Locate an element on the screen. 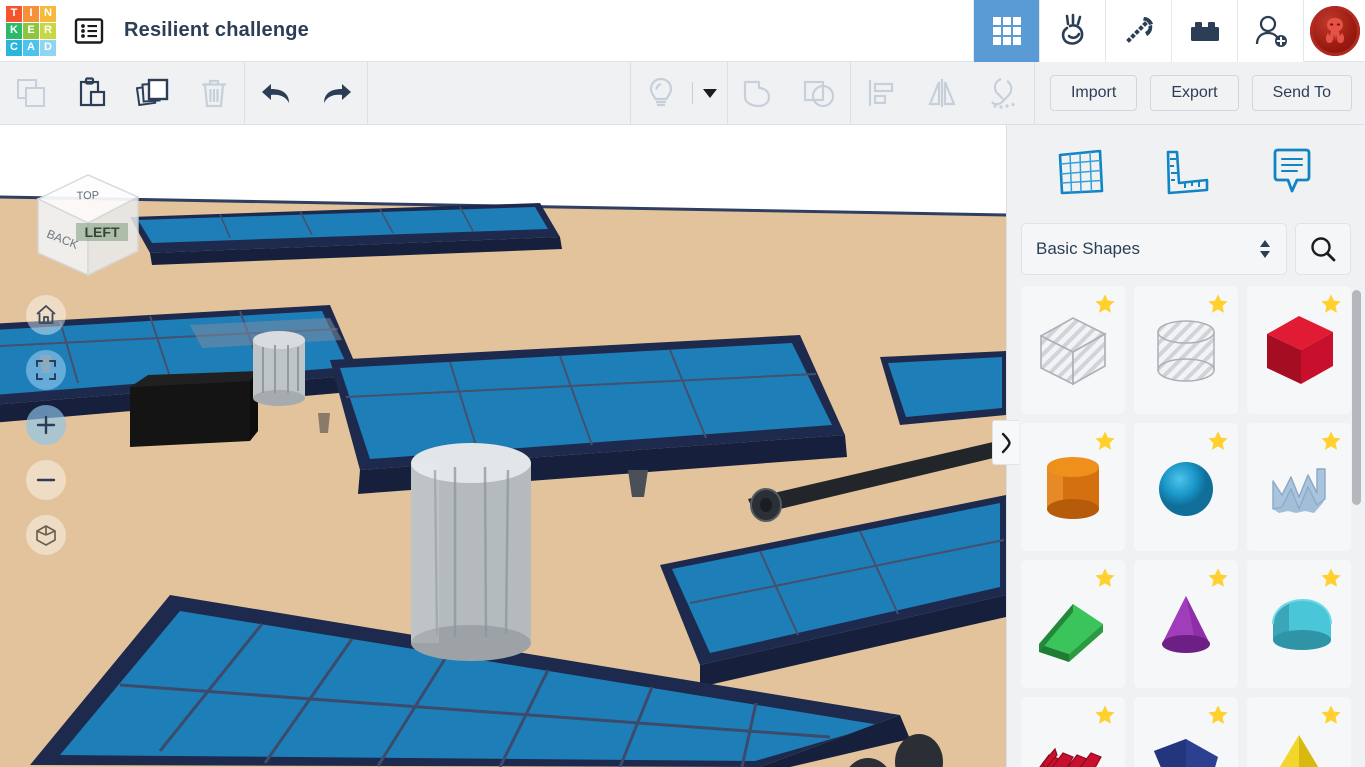 The width and height of the screenshot is (1365, 767). tab-codeblocks is located at coordinates (1138, 31).